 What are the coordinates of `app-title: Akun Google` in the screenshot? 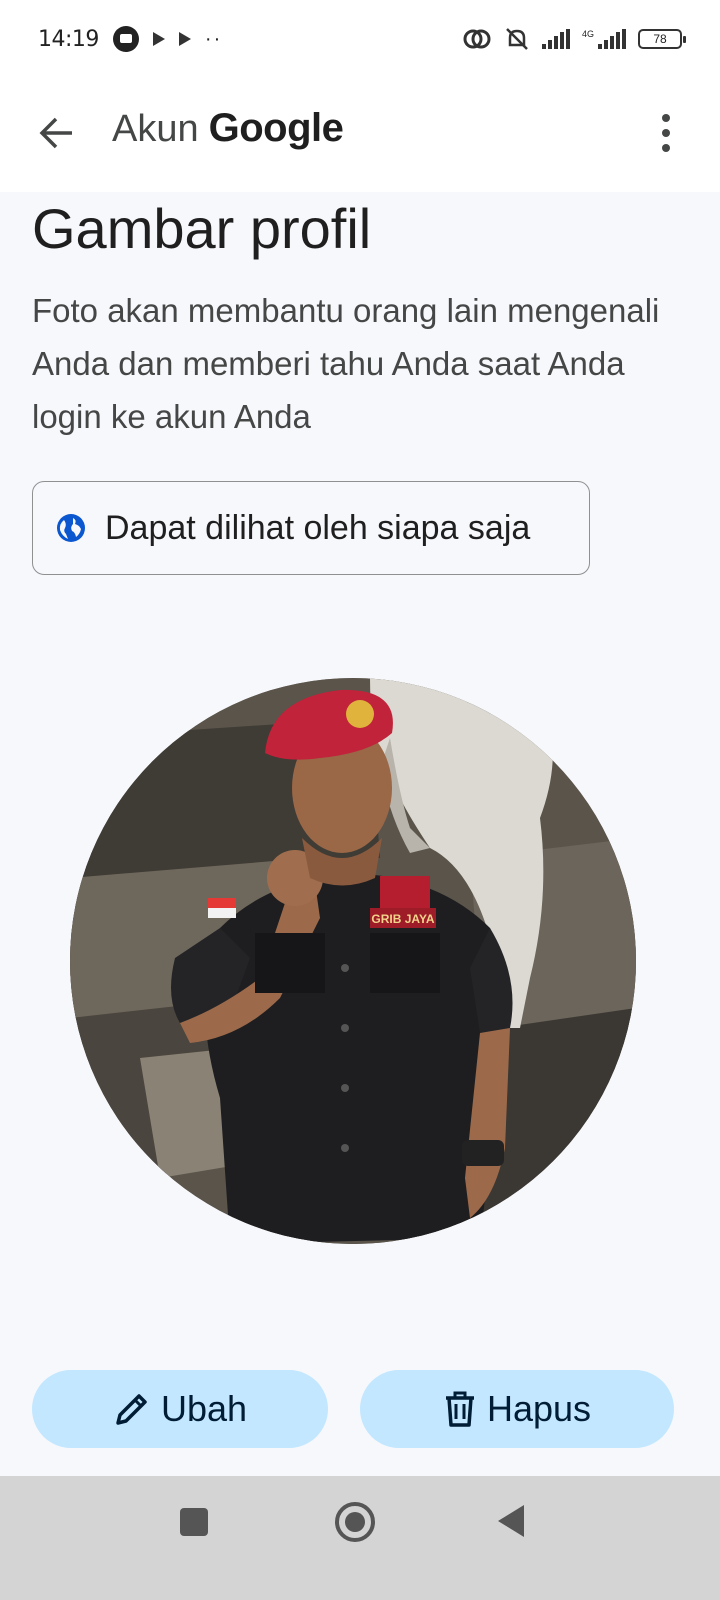 It's located at (228, 128).